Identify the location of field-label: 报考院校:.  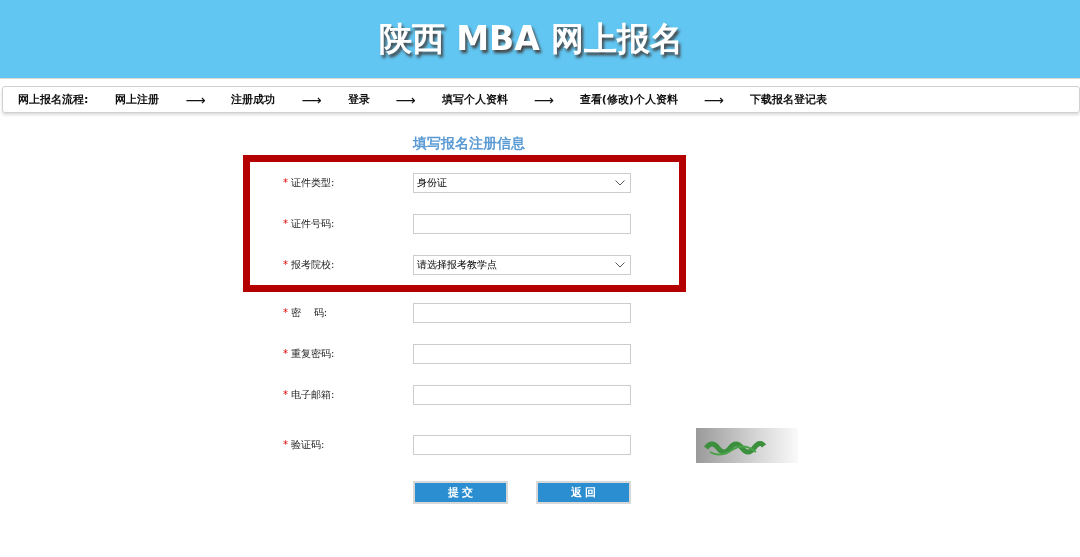
(313, 264).